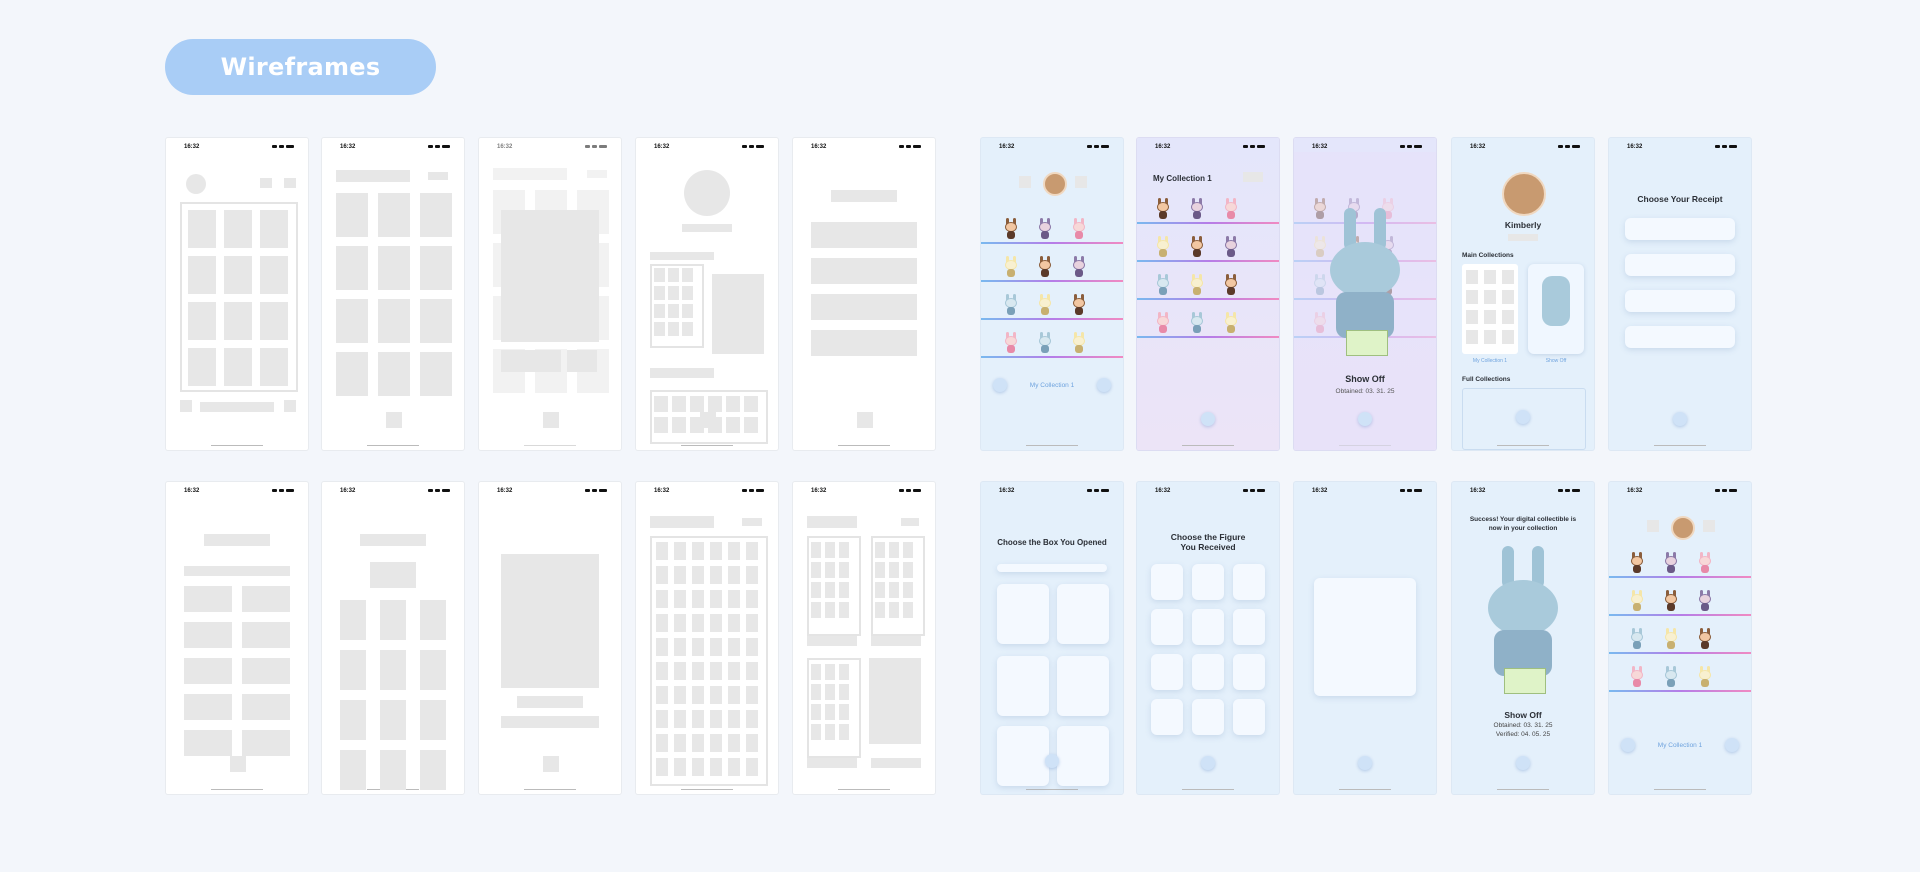 This screenshot has height=872, width=1920. Describe the element at coordinates (393, 638) in the screenshot. I see `wireframe-figure-select: 16:32` at that location.